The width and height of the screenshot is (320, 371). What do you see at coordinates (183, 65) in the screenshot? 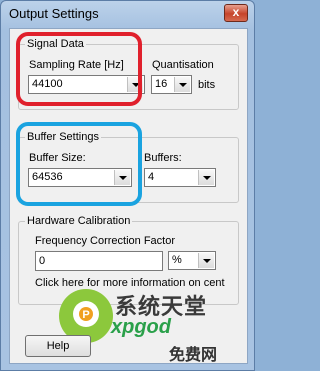
I see `quantisation-label: Quantisation` at bounding box center [183, 65].